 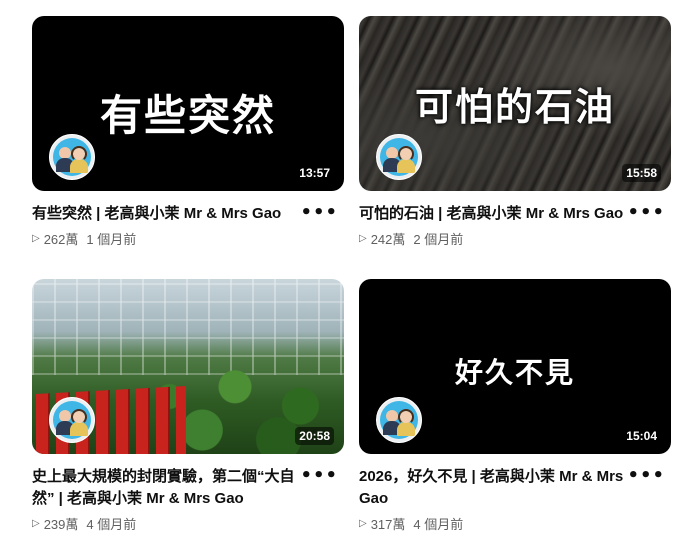 I want to click on thumbnail-title-text: 有些突然, so click(x=187, y=115).